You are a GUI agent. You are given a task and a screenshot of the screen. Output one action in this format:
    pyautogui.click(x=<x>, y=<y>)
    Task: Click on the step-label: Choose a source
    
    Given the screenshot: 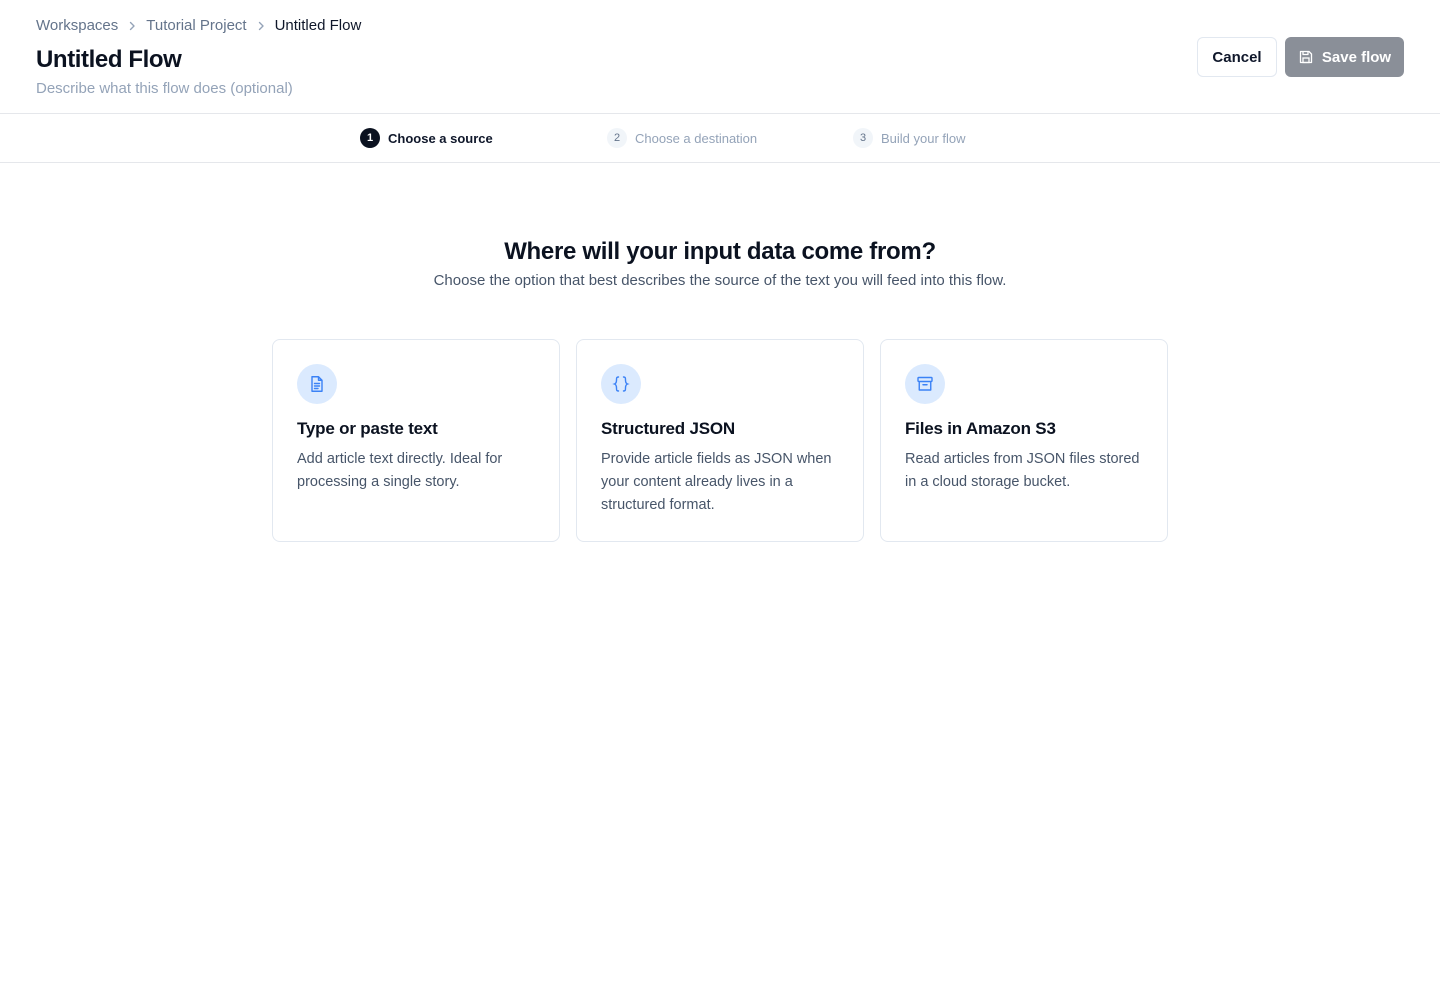 What is the action you would take?
    pyautogui.click(x=440, y=138)
    